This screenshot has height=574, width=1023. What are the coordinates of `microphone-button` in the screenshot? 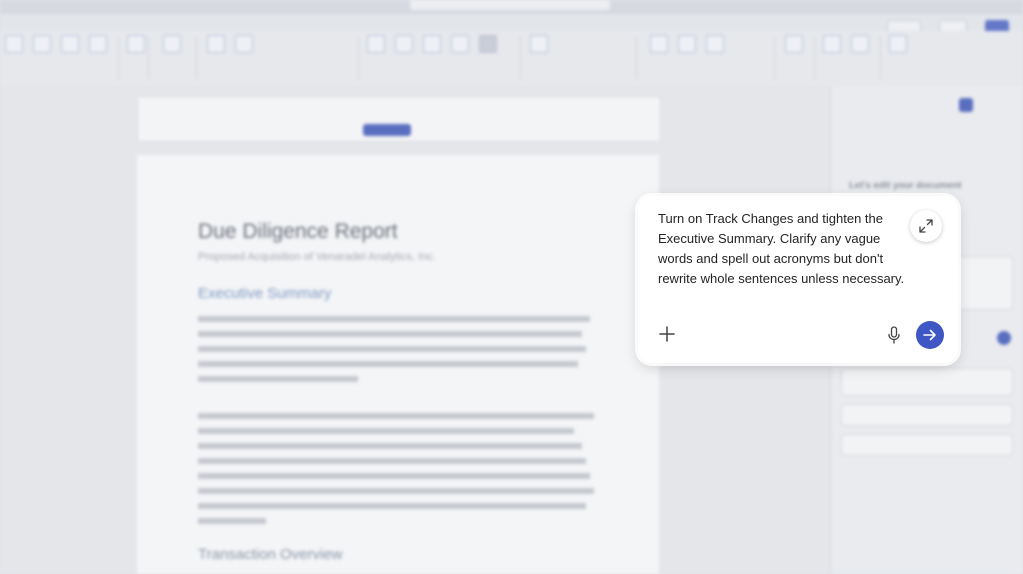 It's located at (894, 335).